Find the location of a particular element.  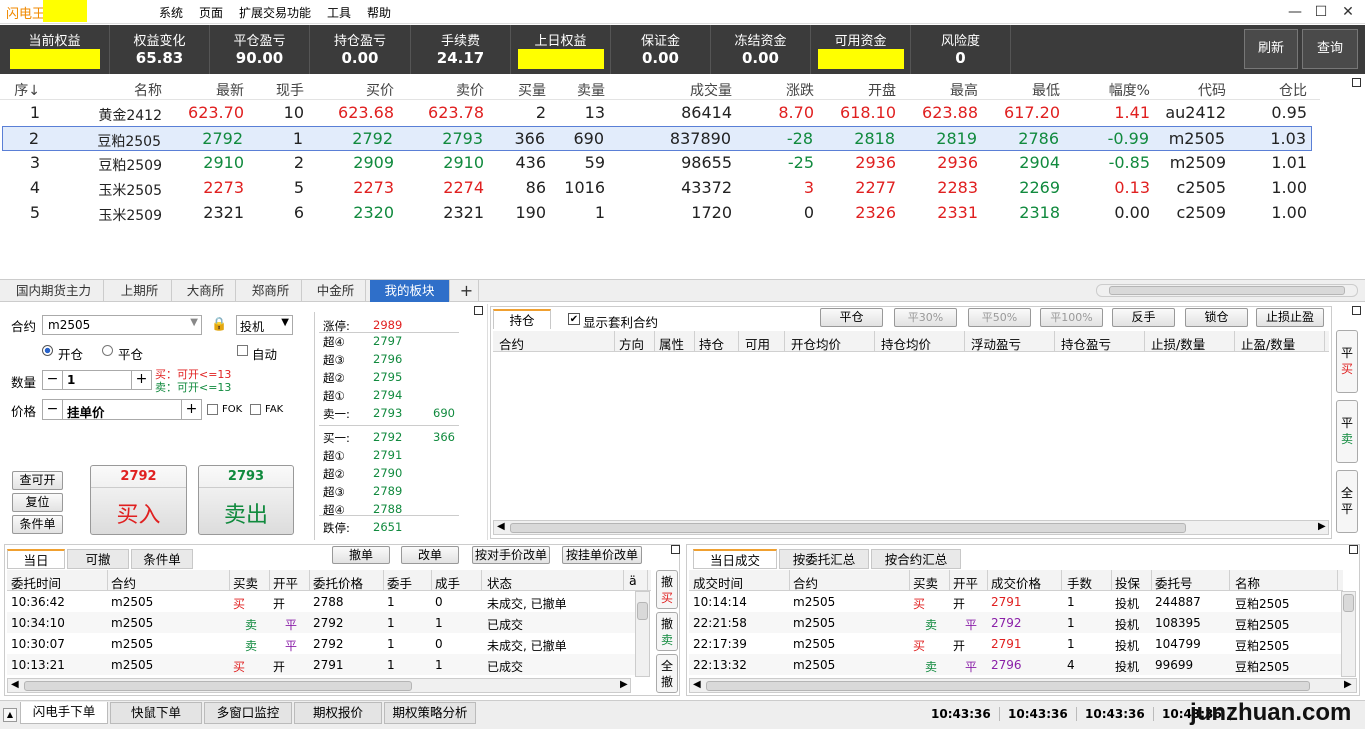

quote-header-cell: 幅度% is located at coordinates (1129, 90).